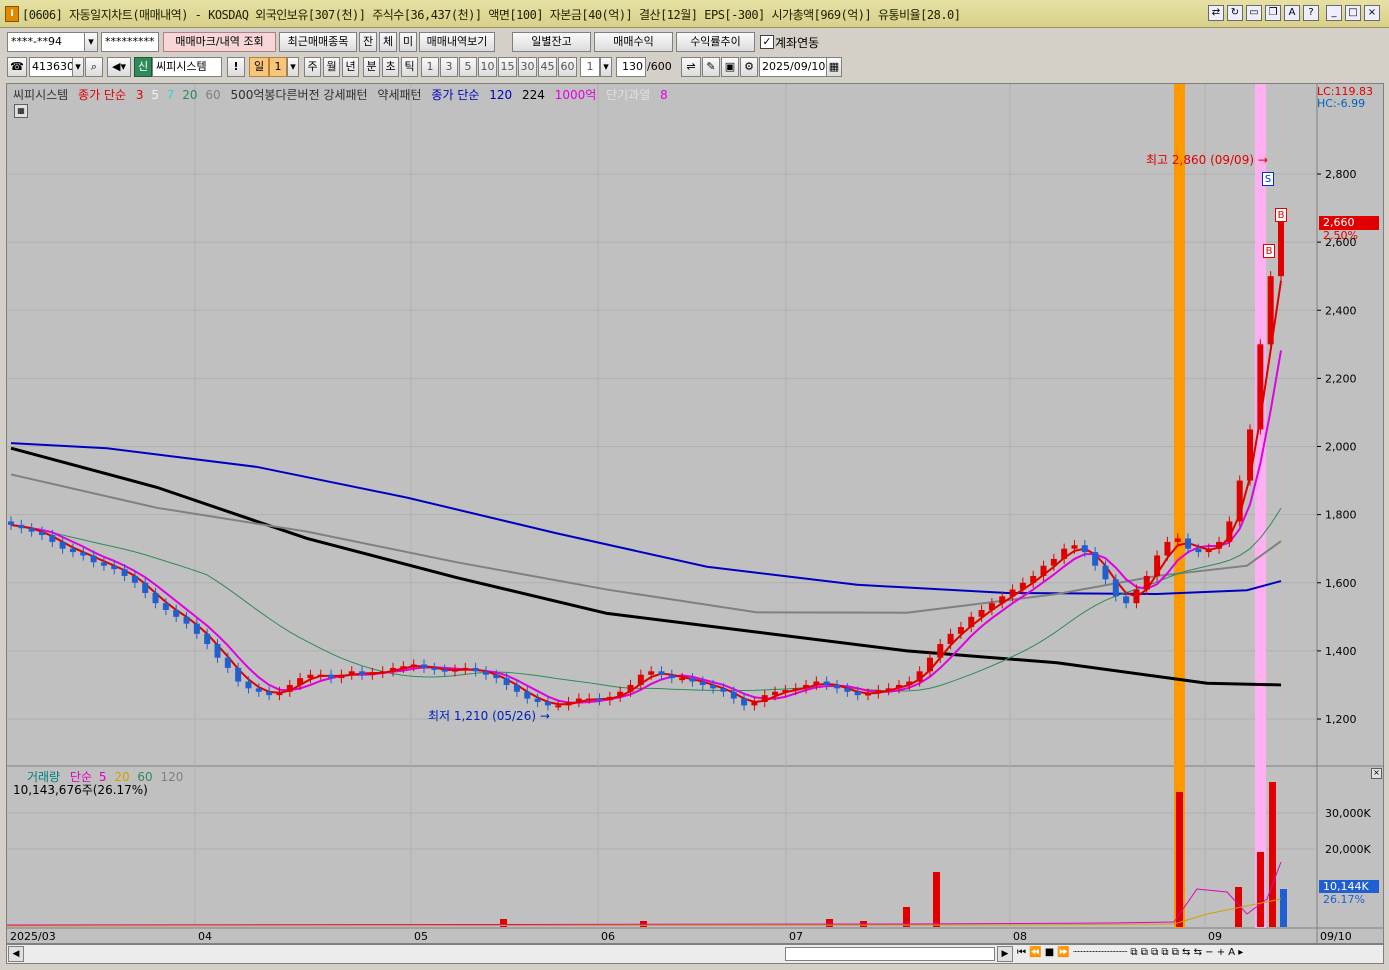 This screenshot has height=970, width=1389. Describe the element at coordinates (119, 67) in the screenshot. I see `speaker-icon: ◀▾` at that location.